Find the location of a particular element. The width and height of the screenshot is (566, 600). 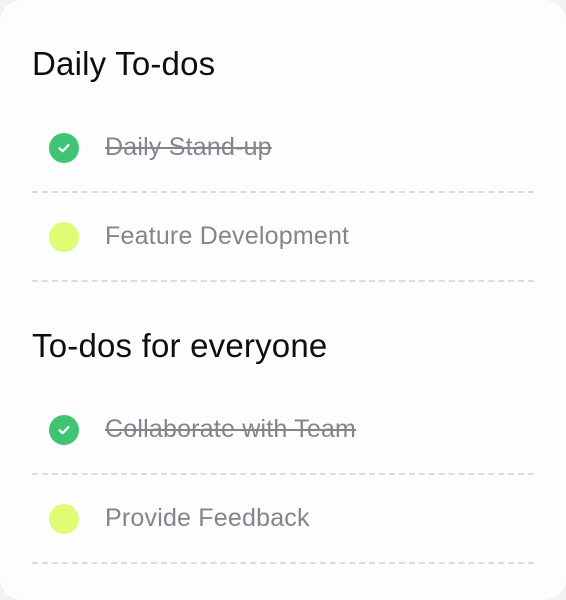

todo-label: Feature Development is located at coordinates (227, 236).